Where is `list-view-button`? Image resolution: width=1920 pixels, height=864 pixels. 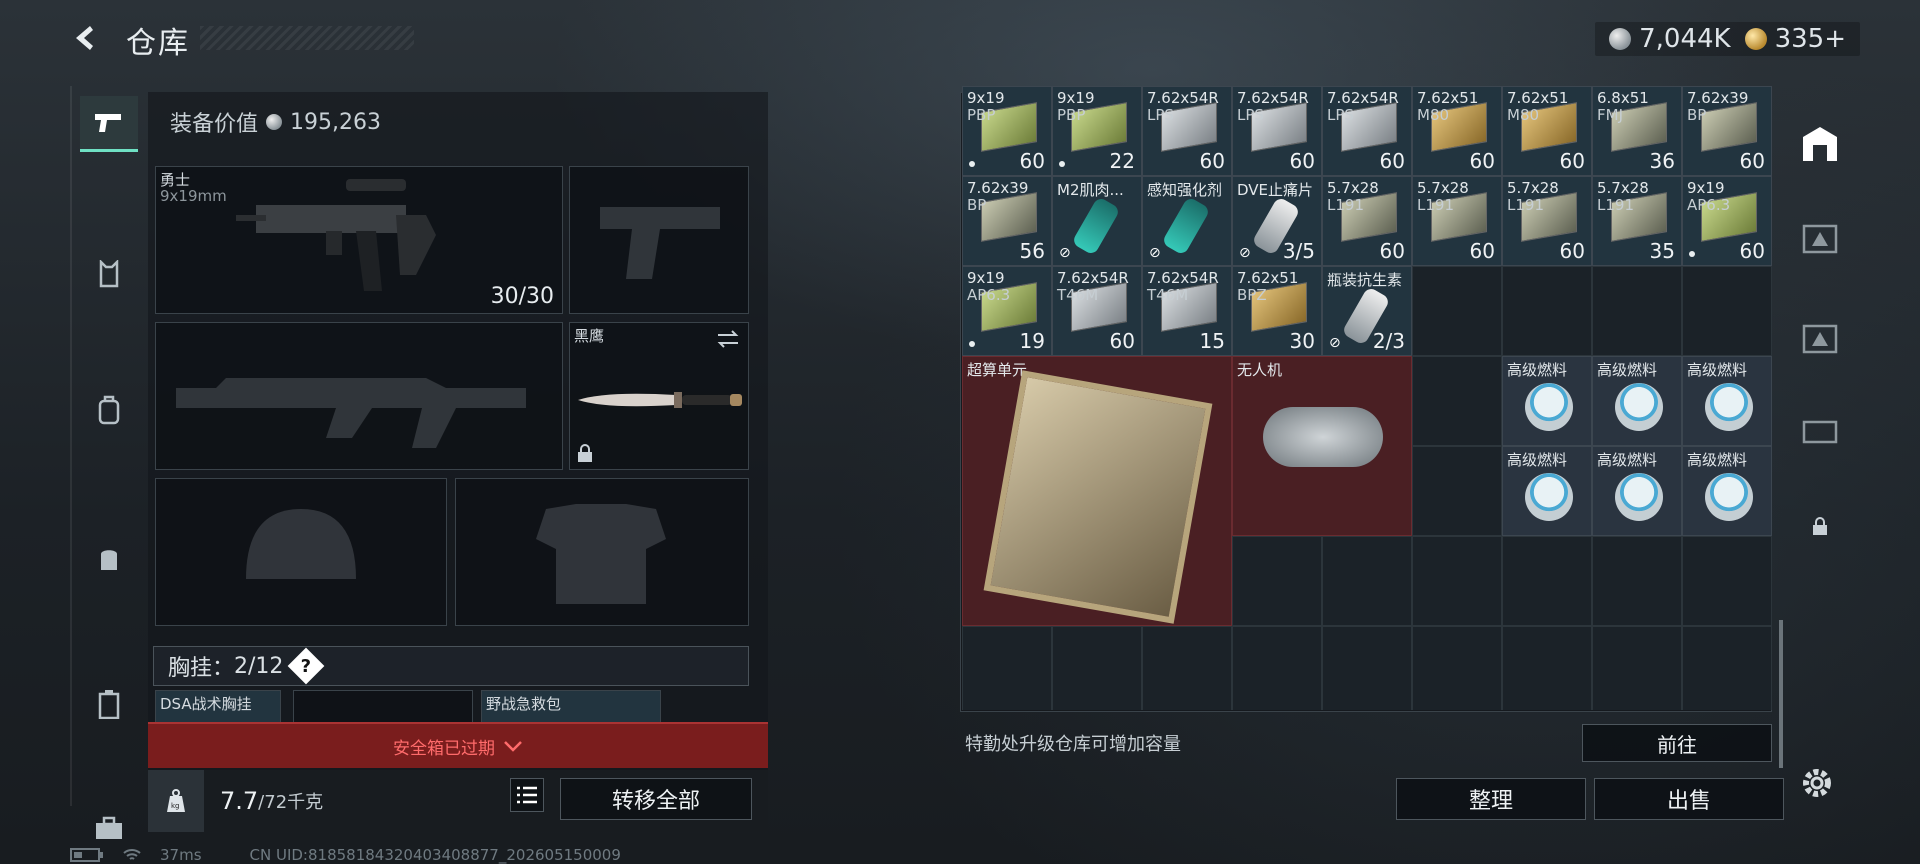
list-view-button is located at coordinates (527, 795).